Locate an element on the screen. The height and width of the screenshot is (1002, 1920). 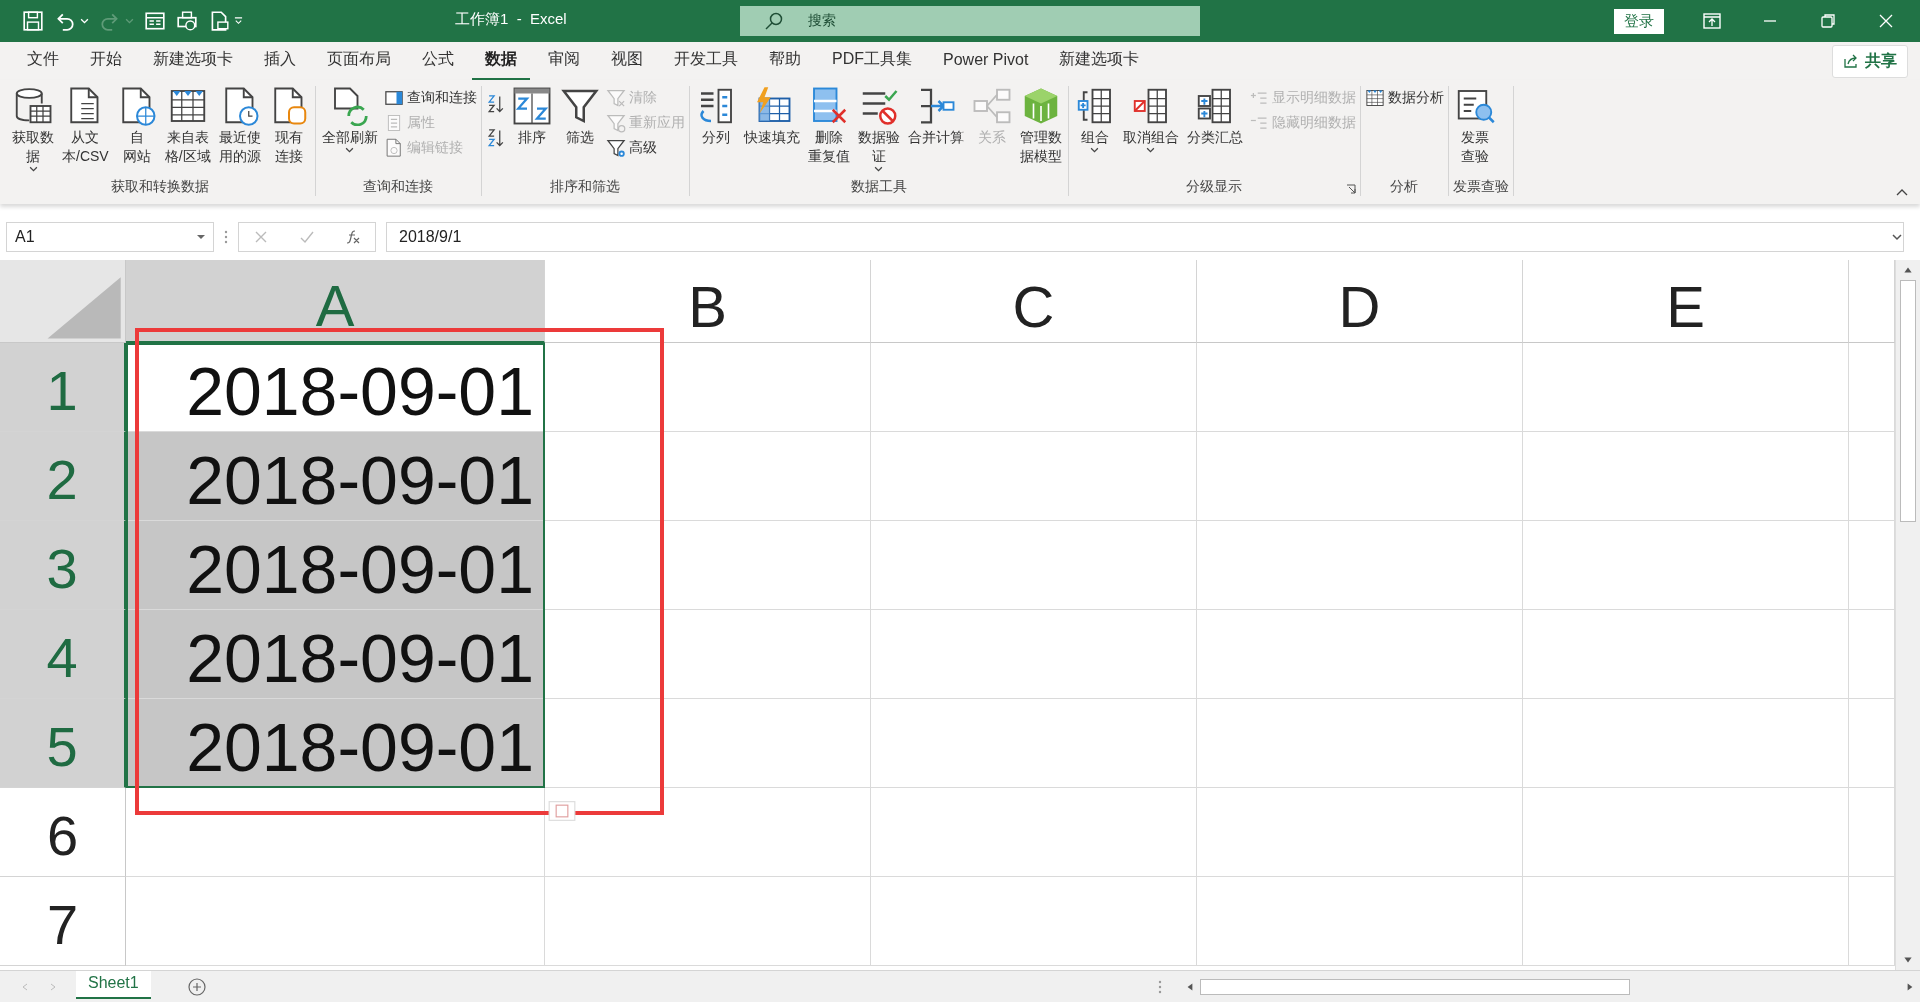
sort-descending-button is located at coordinates (495, 138).